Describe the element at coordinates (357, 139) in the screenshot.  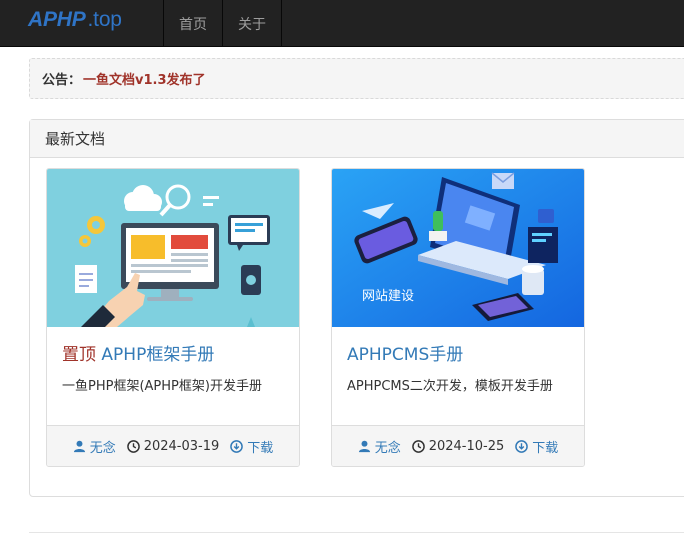
I see `panel-title: 最新文档` at that location.